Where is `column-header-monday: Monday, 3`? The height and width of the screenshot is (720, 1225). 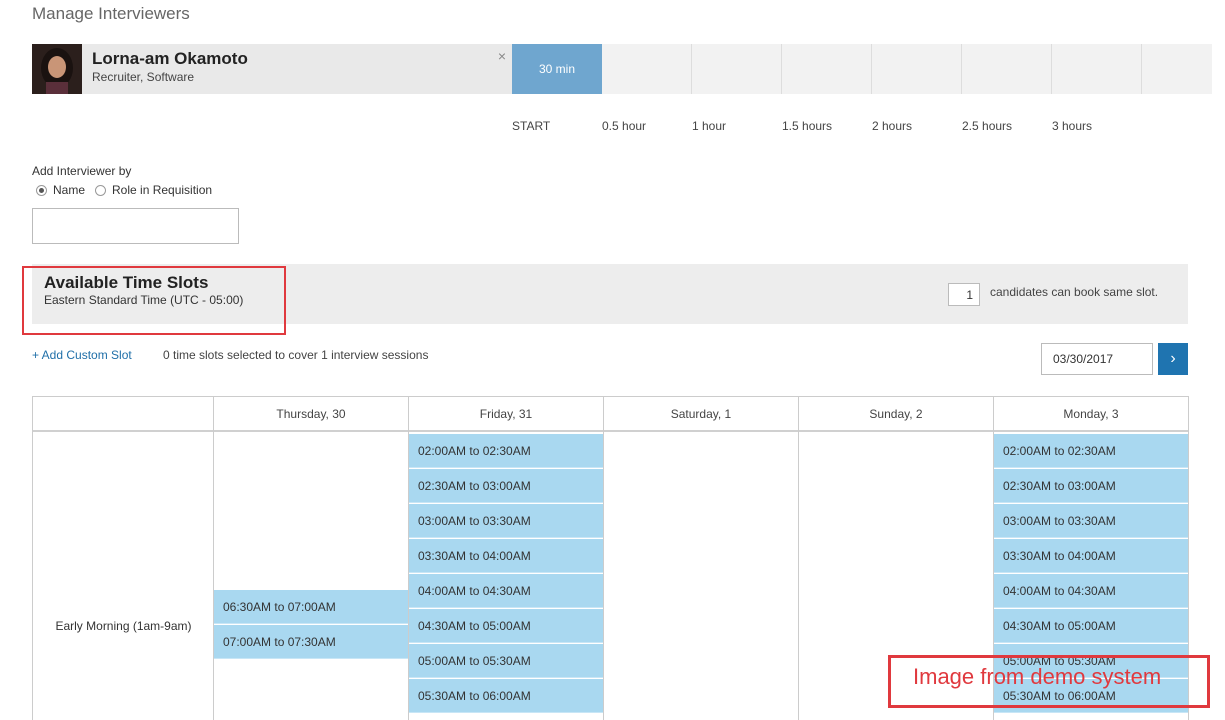 column-header-monday: Monday, 3 is located at coordinates (1091, 414).